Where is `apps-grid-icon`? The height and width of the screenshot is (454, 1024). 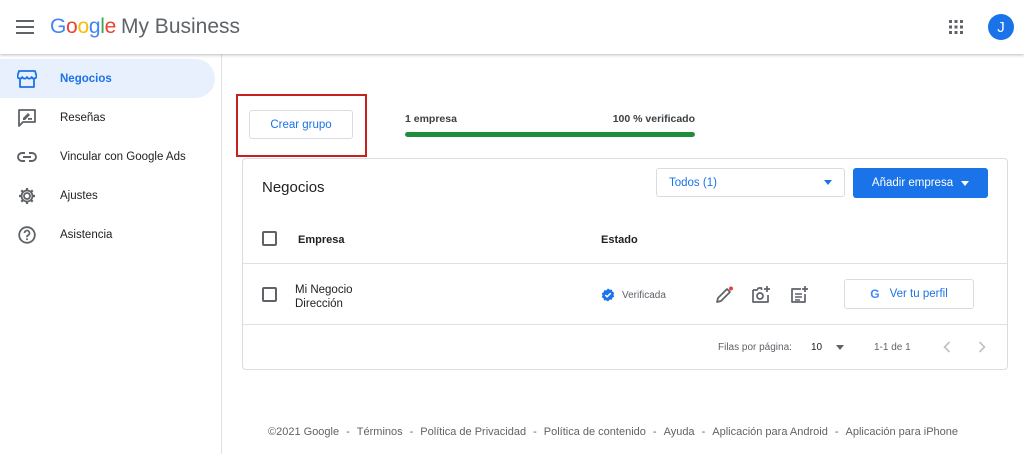
apps-grid-icon is located at coordinates (956, 27).